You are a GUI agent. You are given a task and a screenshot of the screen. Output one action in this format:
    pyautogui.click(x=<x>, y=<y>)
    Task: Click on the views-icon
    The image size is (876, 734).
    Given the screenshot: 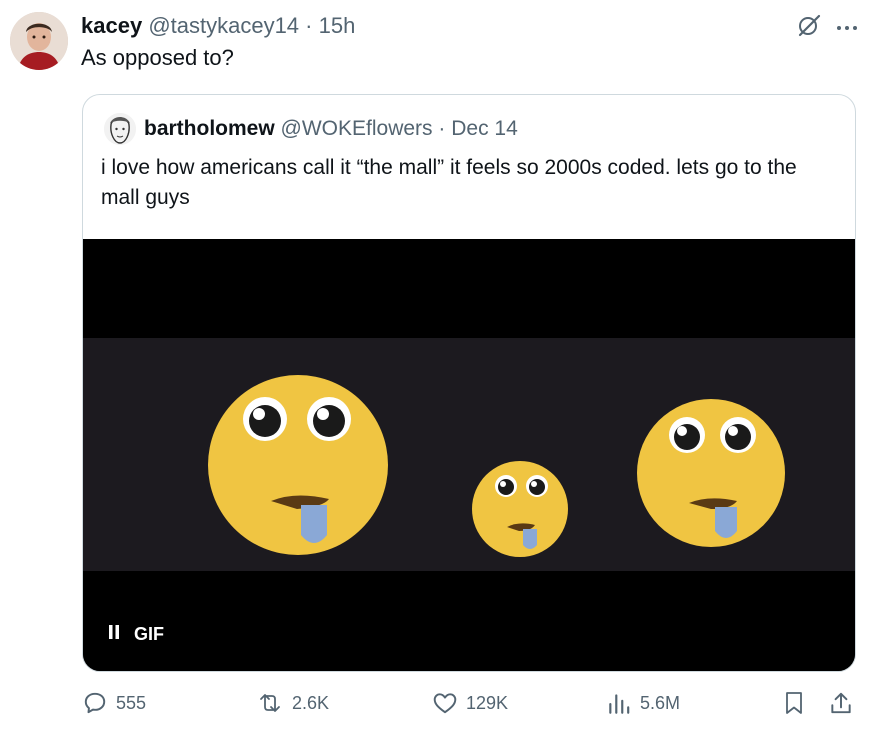 What is the action you would take?
    pyautogui.click(x=619, y=704)
    